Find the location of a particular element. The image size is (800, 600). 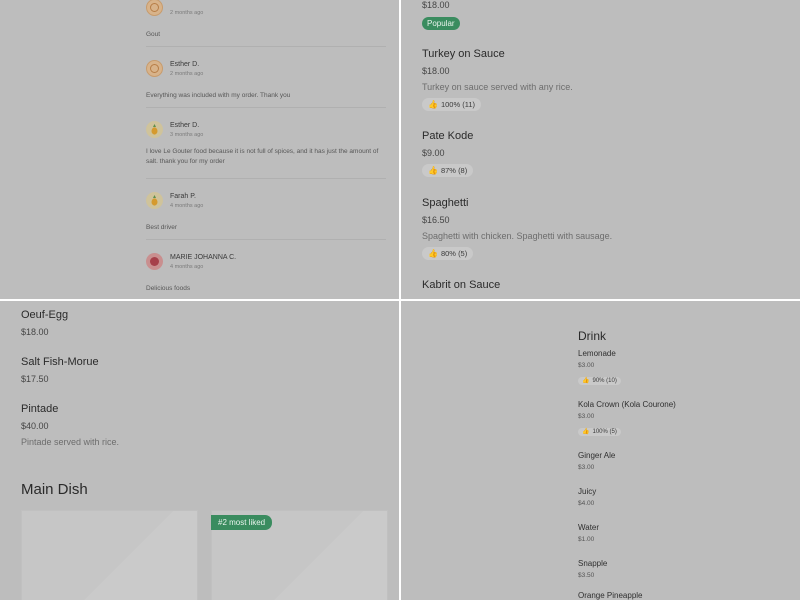

rating-pill: 👍 90% (10) is located at coordinates (599, 381).